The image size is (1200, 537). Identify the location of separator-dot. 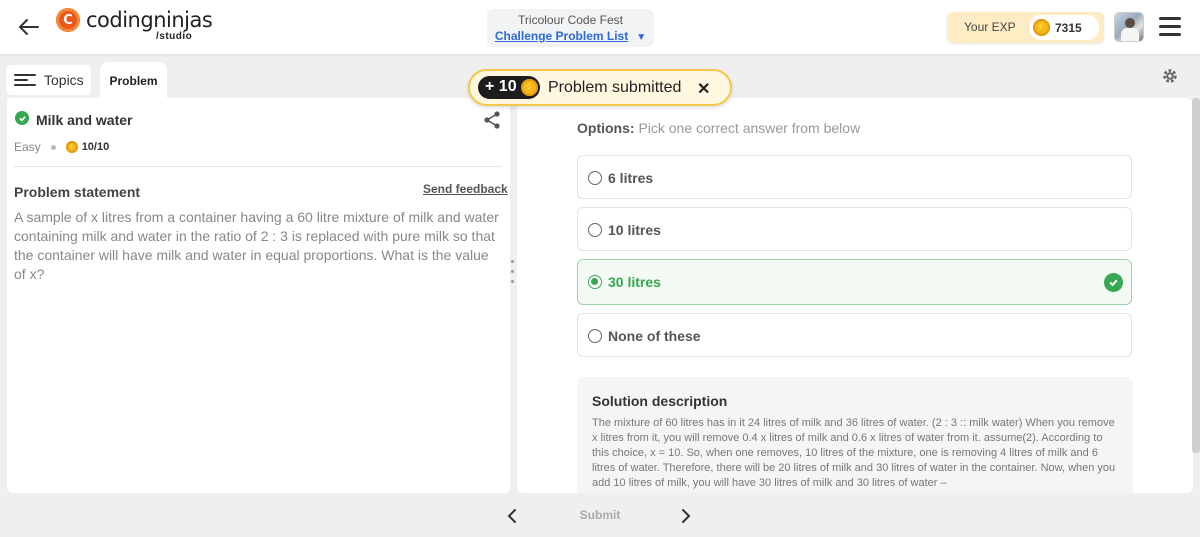
(53, 147).